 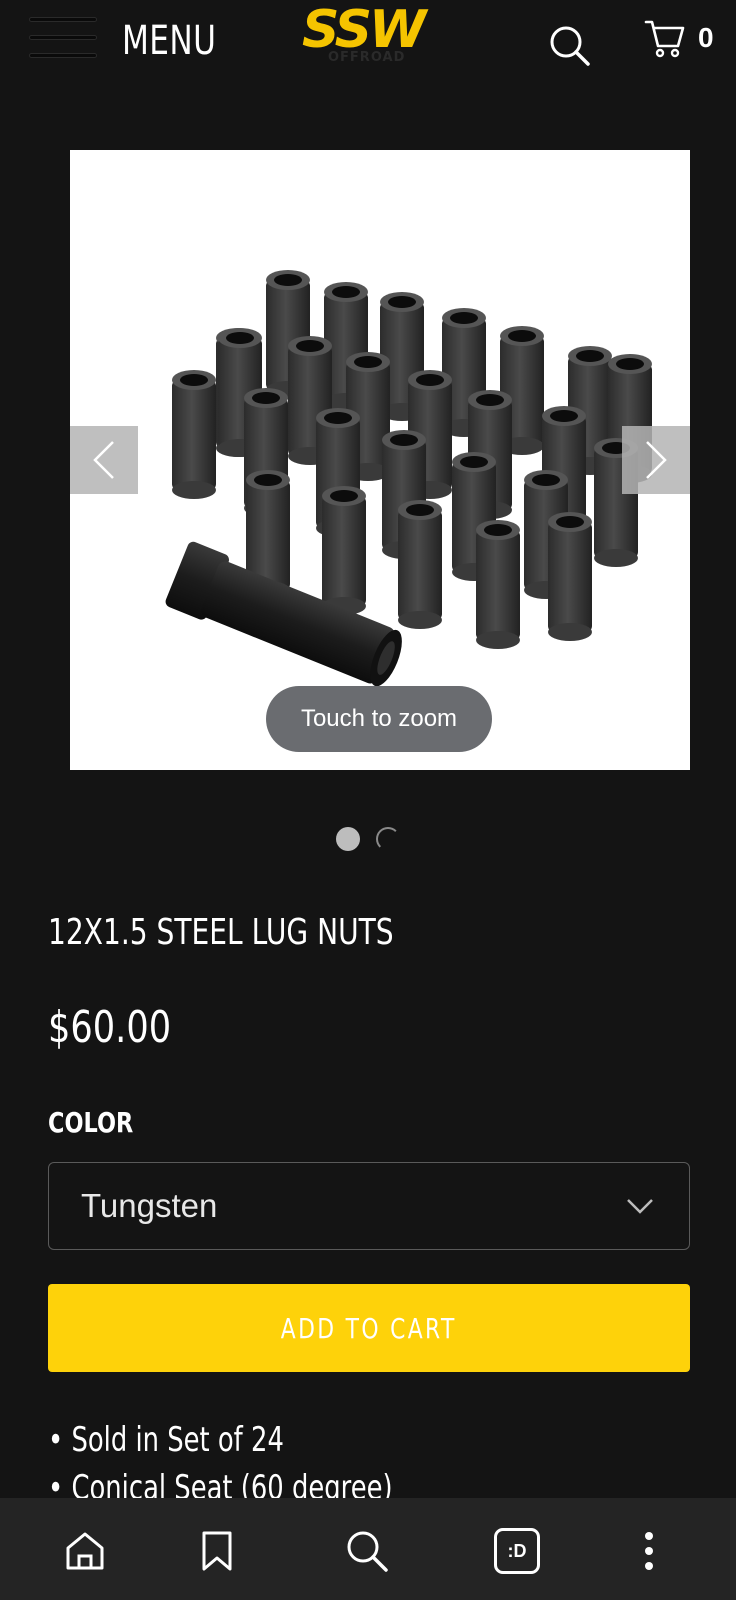 I want to click on feature-item: • Sold in Set of 24, so click(x=166, y=1440).